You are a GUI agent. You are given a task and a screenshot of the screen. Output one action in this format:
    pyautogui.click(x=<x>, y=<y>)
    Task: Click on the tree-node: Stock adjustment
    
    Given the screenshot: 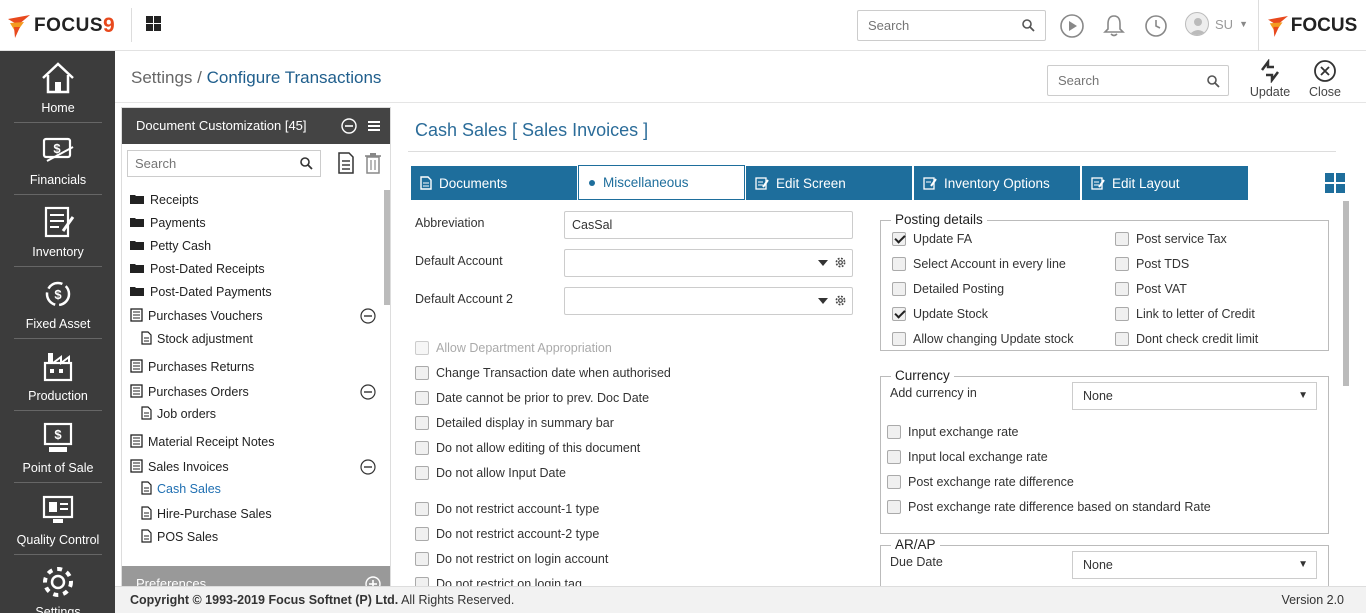 What is the action you would take?
    pyautogui.click(x=256, y=339)
    